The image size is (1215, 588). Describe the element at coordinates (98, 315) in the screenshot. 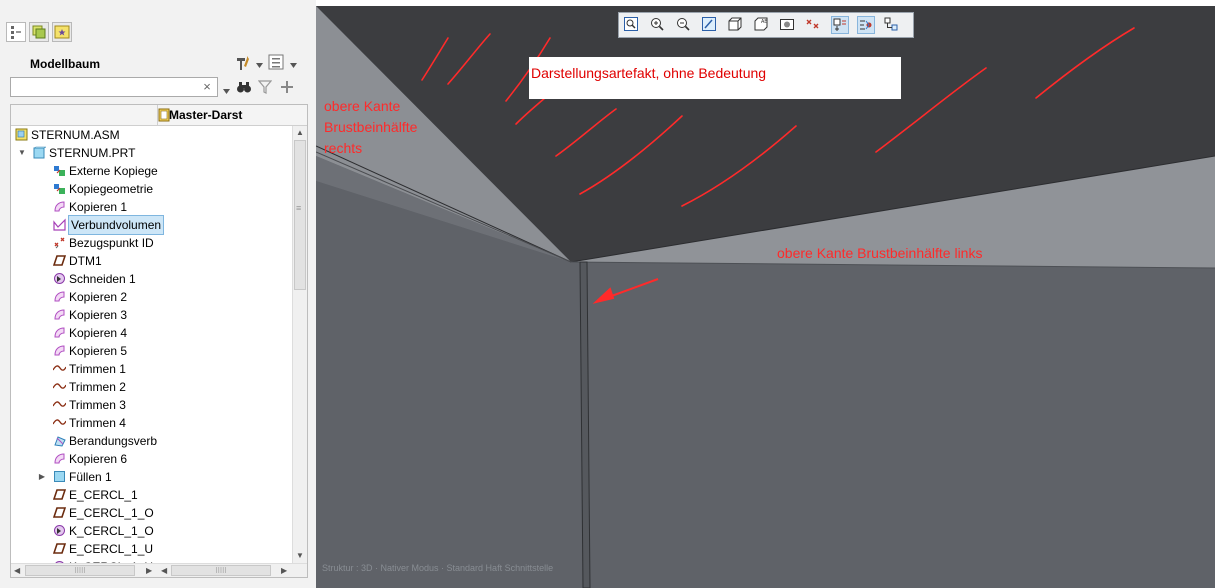

I see `tree-item-label: Kopieren 3` at that location.